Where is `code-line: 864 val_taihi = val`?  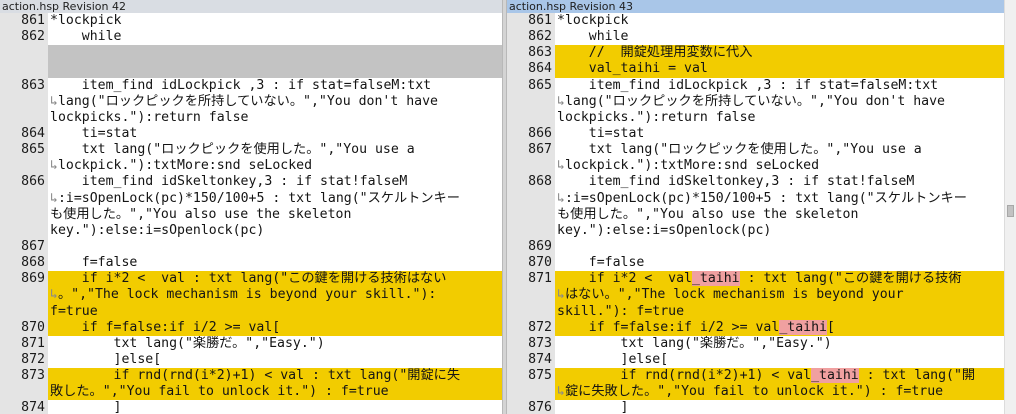 code-line: 864 val_taihi = val is located at coordinates (755, 69).